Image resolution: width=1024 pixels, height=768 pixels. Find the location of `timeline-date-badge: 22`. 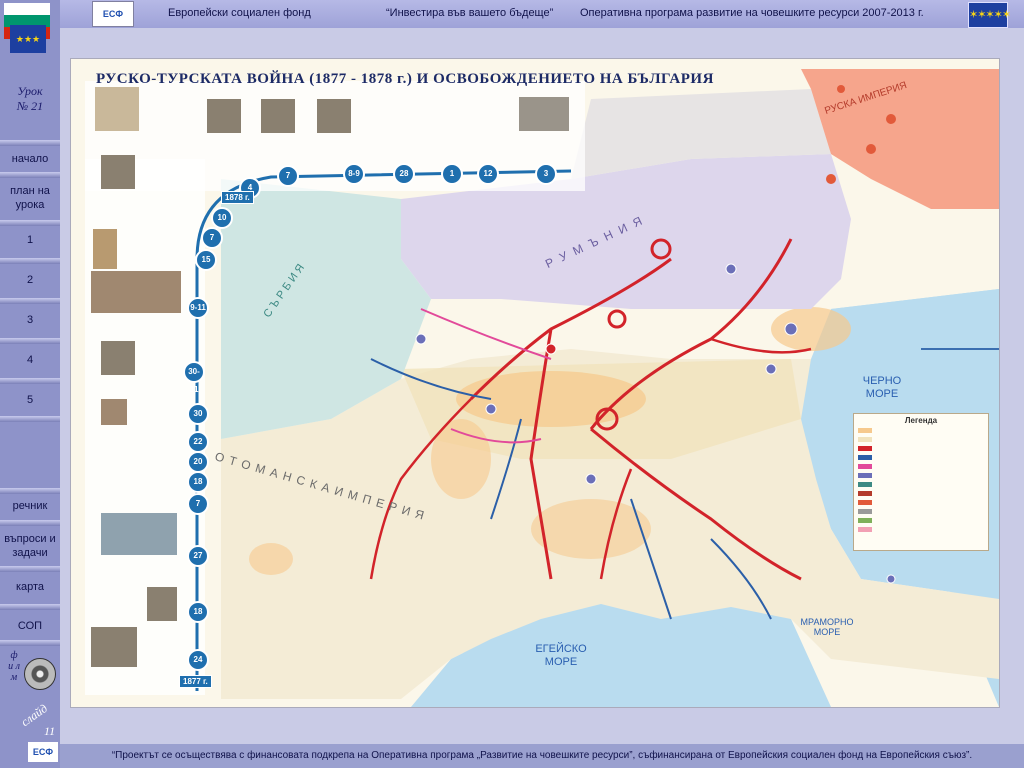

timeline-date-badge: 22 is located at coordinates (198, 442).